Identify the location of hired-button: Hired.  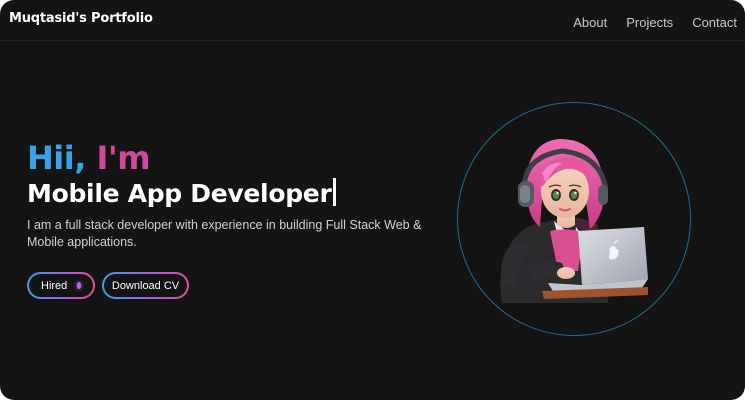
(61, 285).